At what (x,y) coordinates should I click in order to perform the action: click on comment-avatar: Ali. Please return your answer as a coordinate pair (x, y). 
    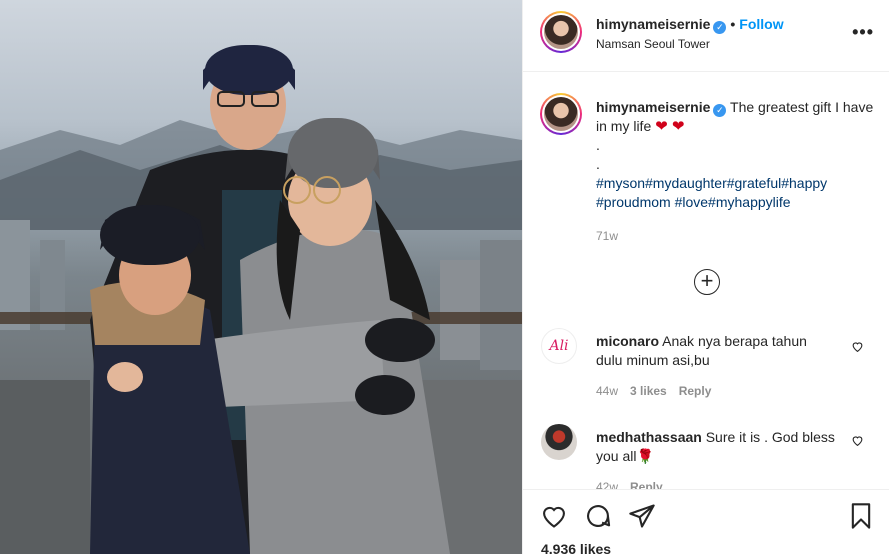
    Looking at the image, I should click on (559, 346).